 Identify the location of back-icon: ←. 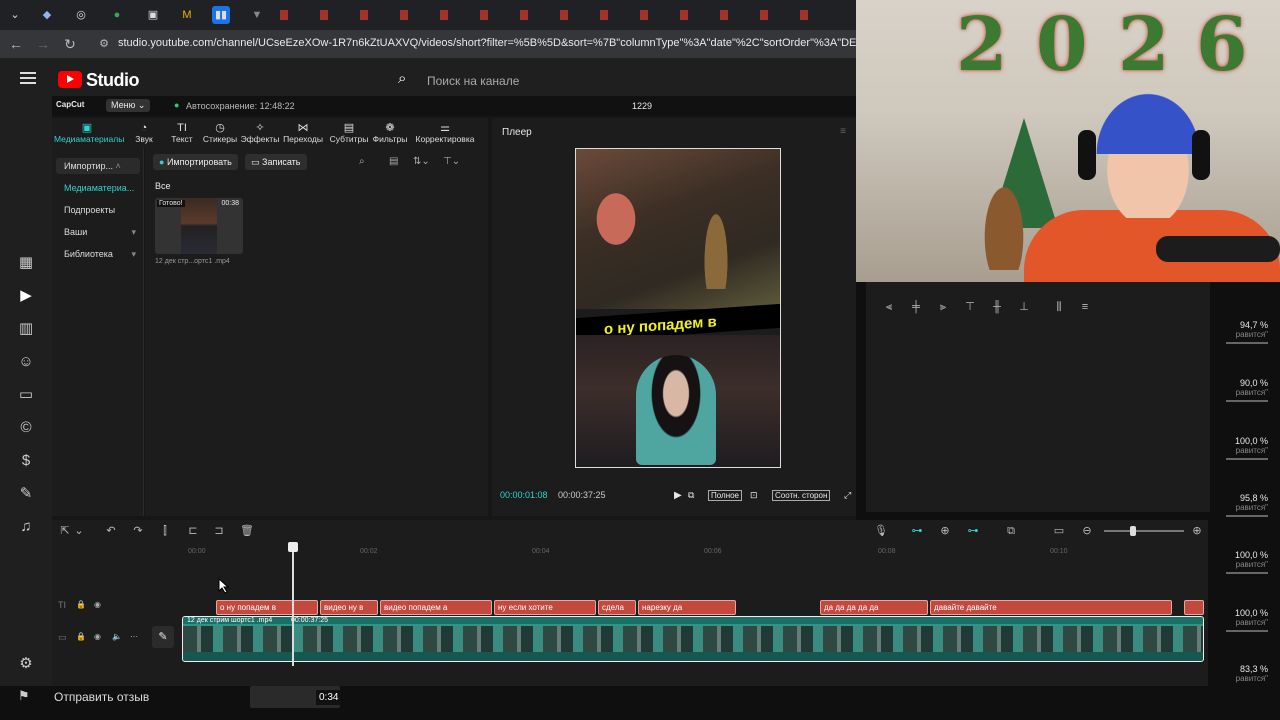
(16, 44).